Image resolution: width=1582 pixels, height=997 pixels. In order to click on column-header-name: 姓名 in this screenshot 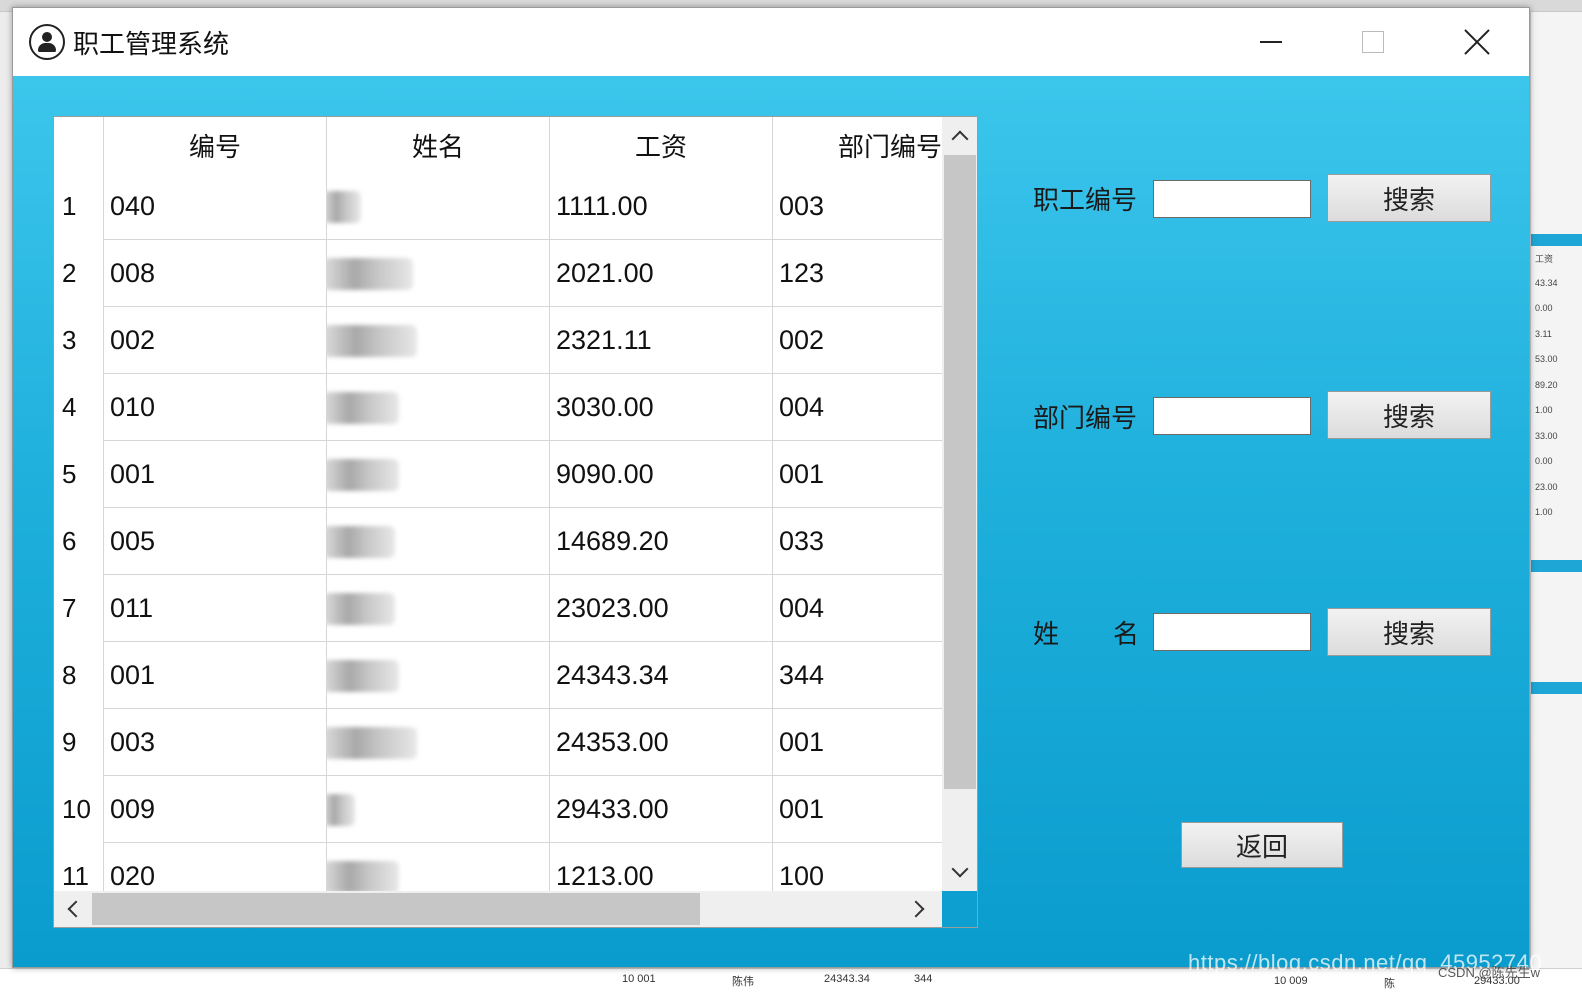, I will do `click(438, 145)`.